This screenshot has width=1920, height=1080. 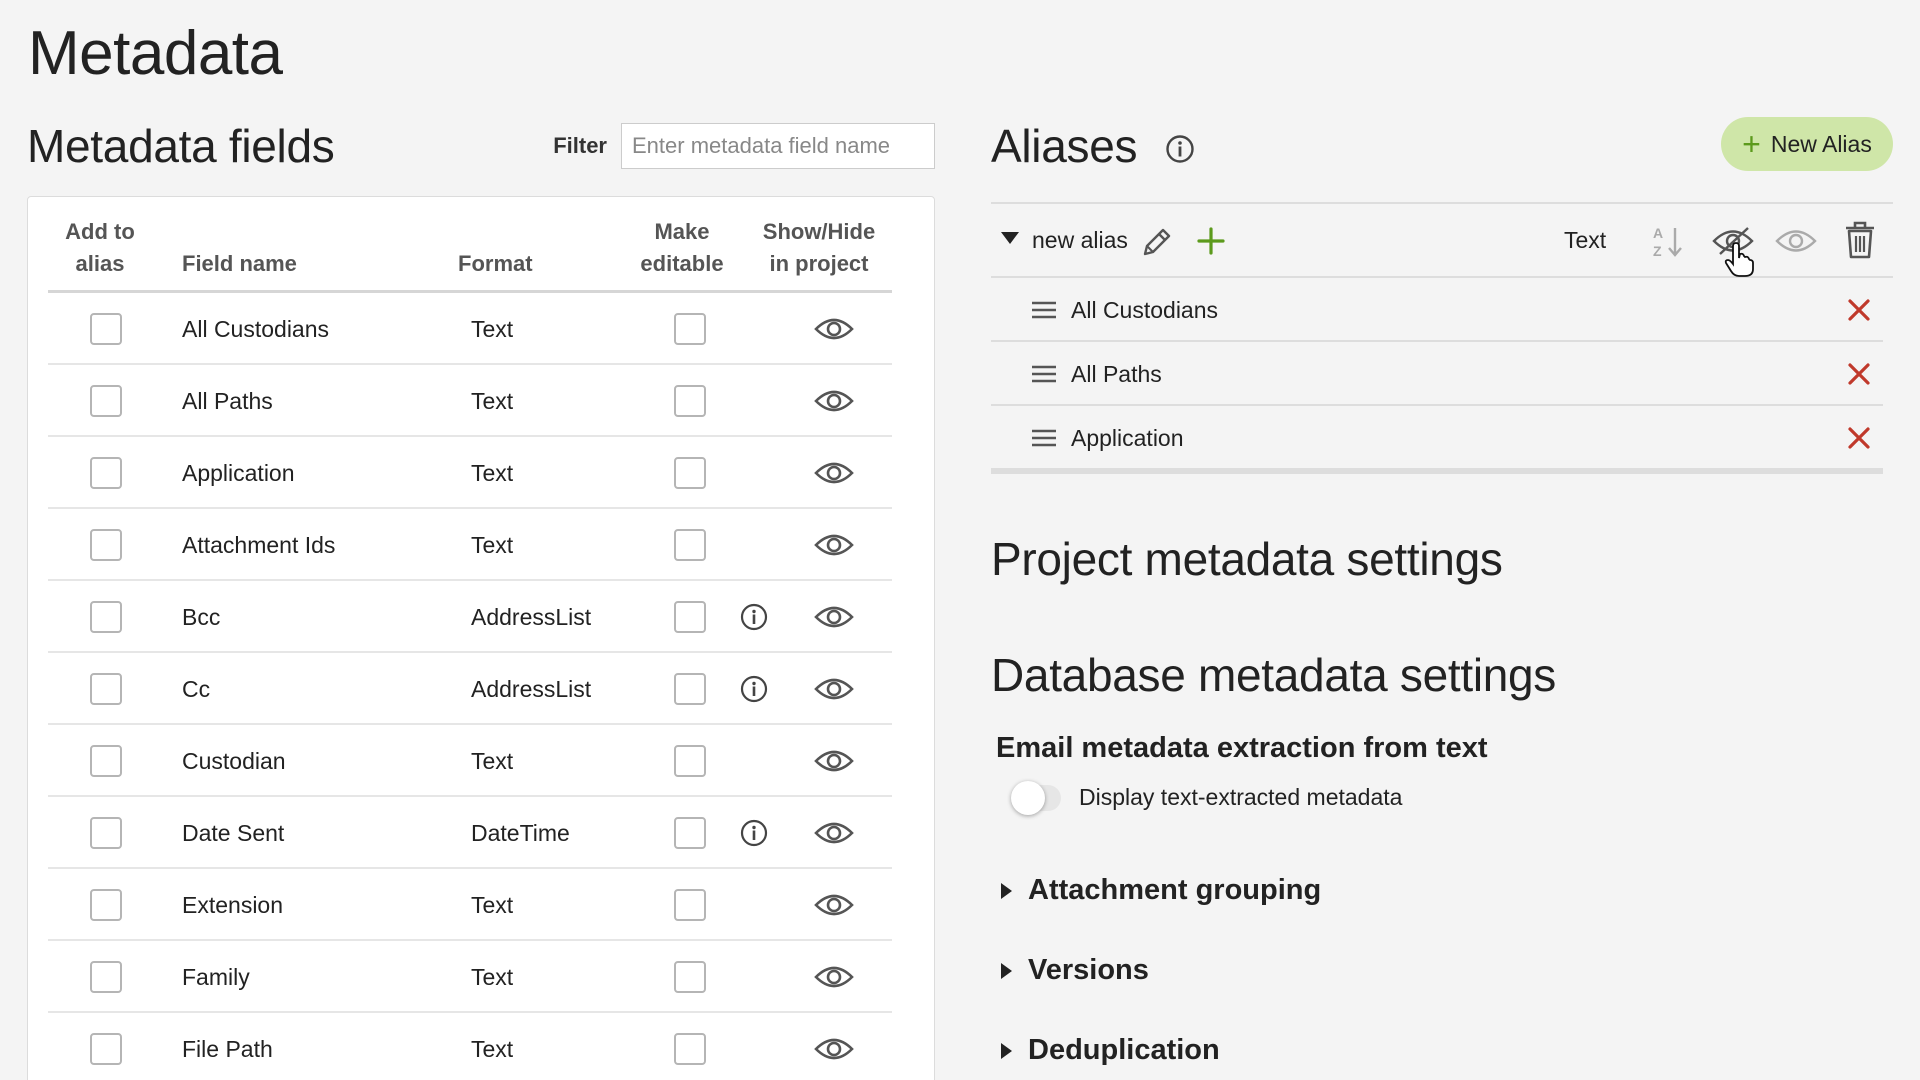 I want to click on page-title: Metadata, so click(x=155, y=53).